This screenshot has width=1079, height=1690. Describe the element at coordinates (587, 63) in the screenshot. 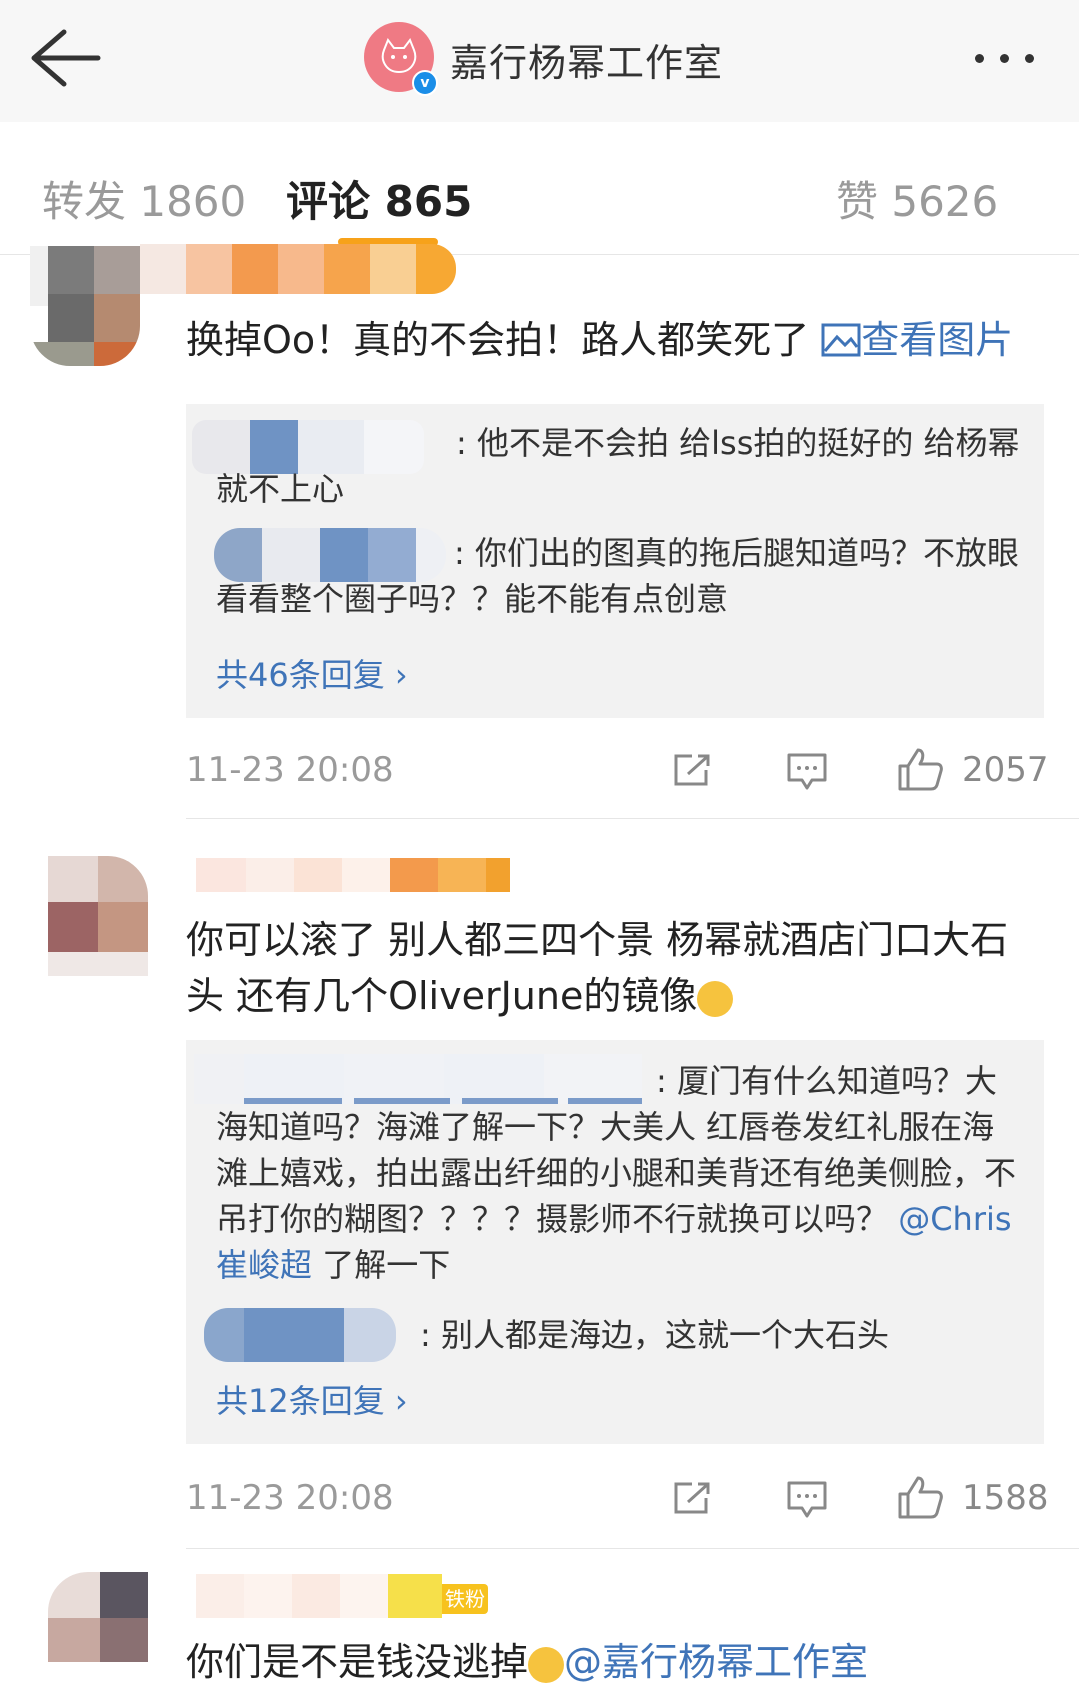

I see `page-title: 嘉行杨幂工作室` at that location.